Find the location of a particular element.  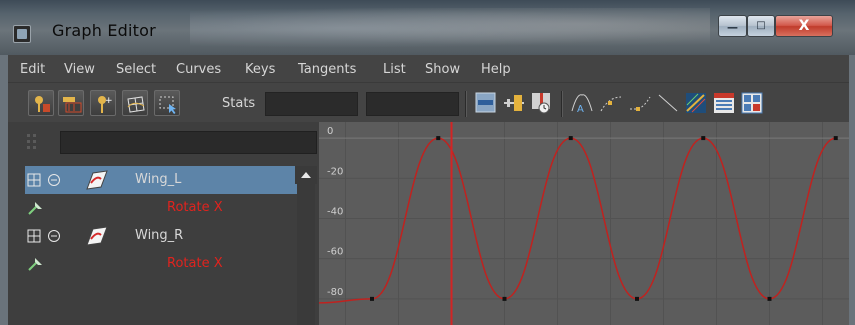

maximize-icon: □ is located at coordinates (761, 25).